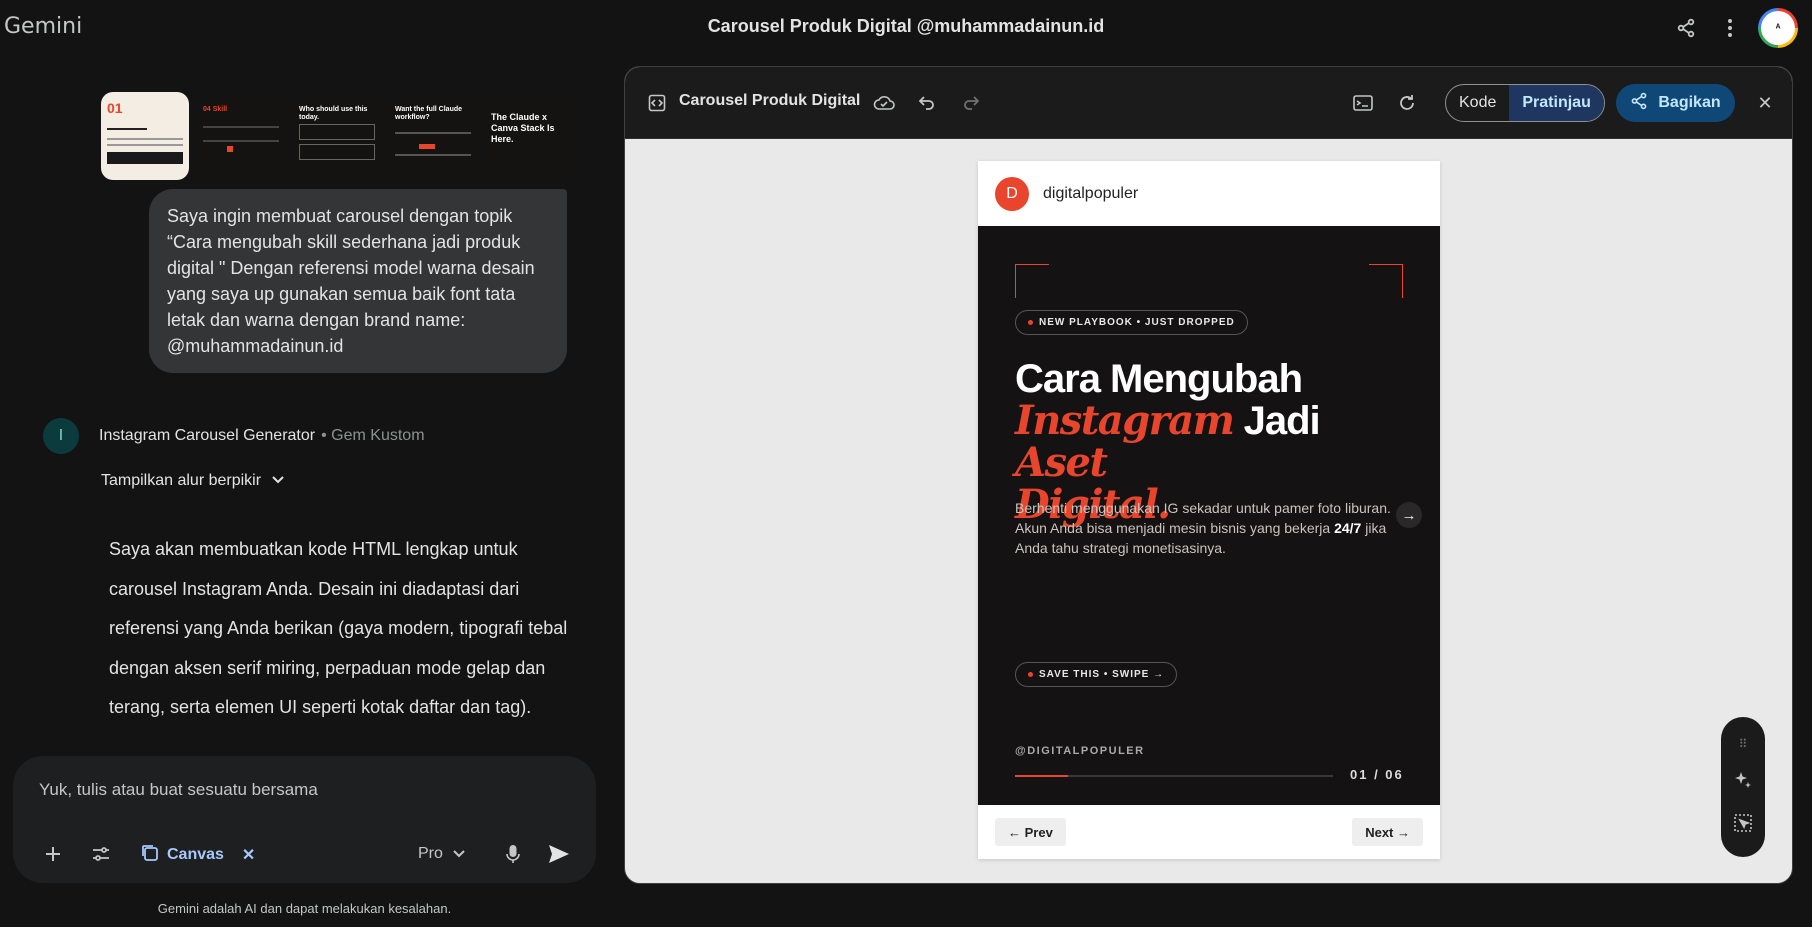  I want to click on undo-icon, so click(927, 103).